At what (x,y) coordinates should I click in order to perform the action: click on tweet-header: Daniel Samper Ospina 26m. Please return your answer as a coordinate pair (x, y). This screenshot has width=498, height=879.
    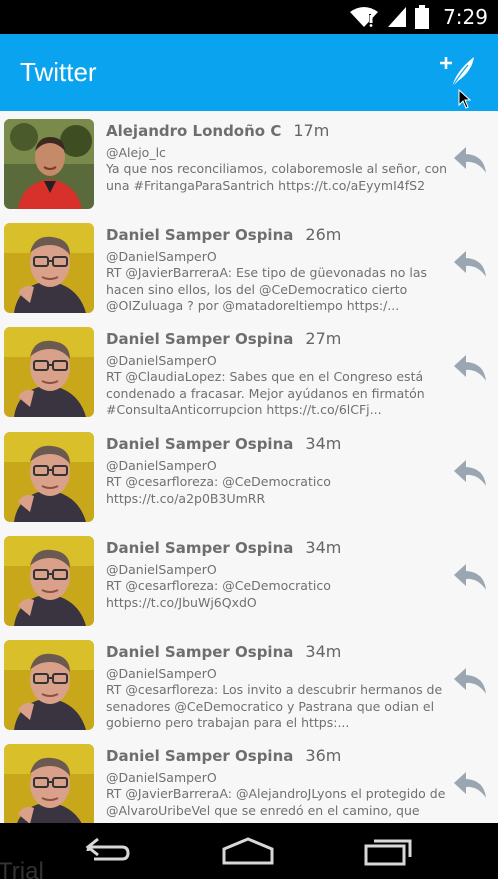
    Looking at the image, I should click on (279, 234).